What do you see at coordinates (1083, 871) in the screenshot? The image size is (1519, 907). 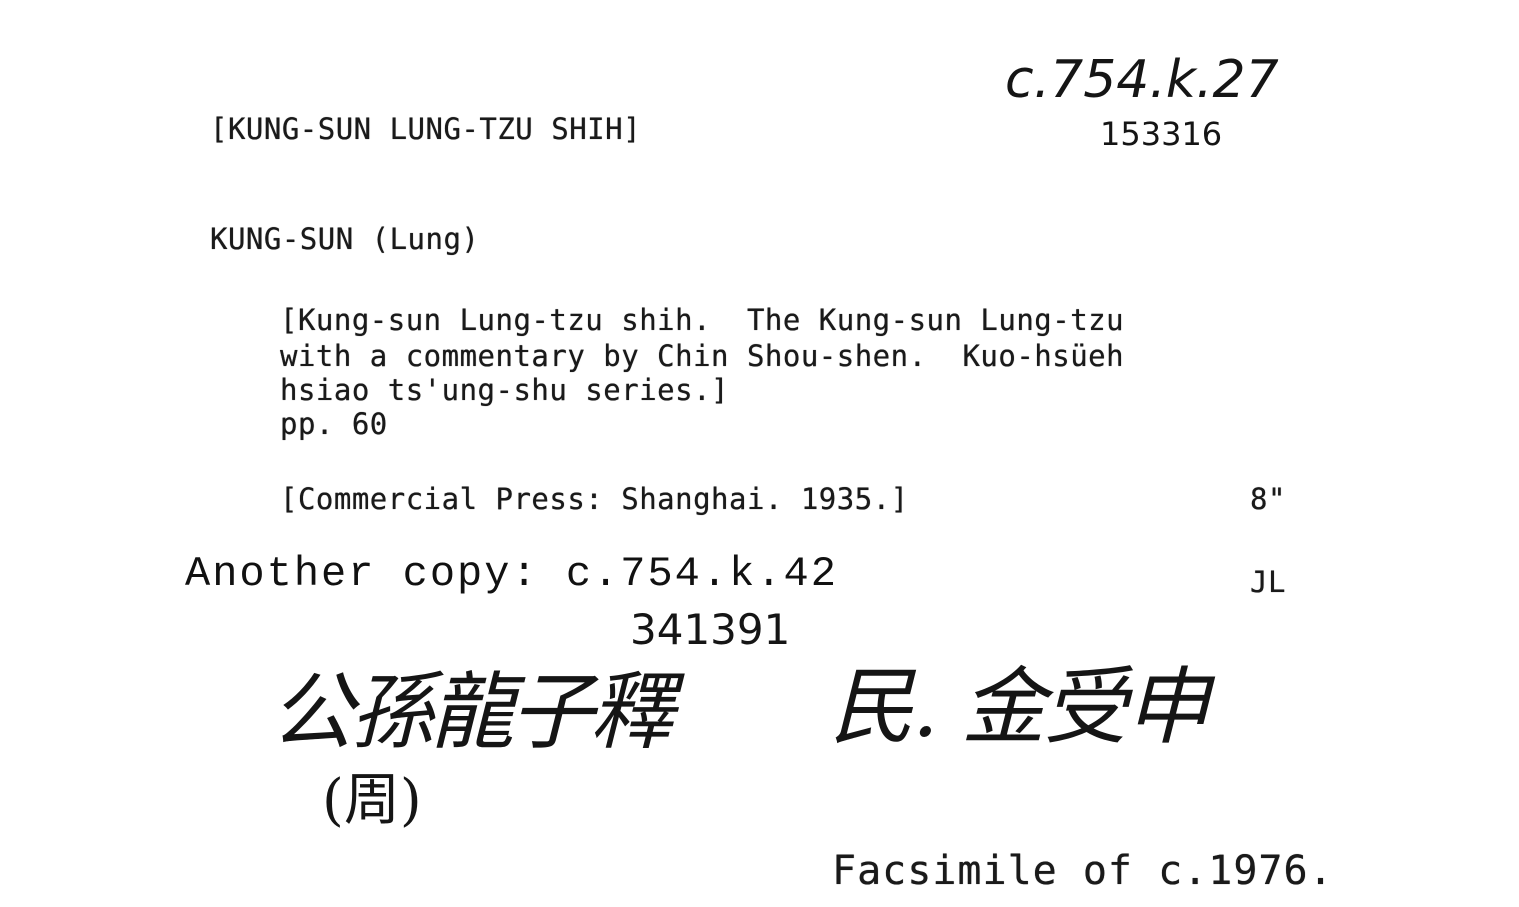 I see `facsimile-note: Facsimile of c.1976.` at bounding box center [1083, 871].